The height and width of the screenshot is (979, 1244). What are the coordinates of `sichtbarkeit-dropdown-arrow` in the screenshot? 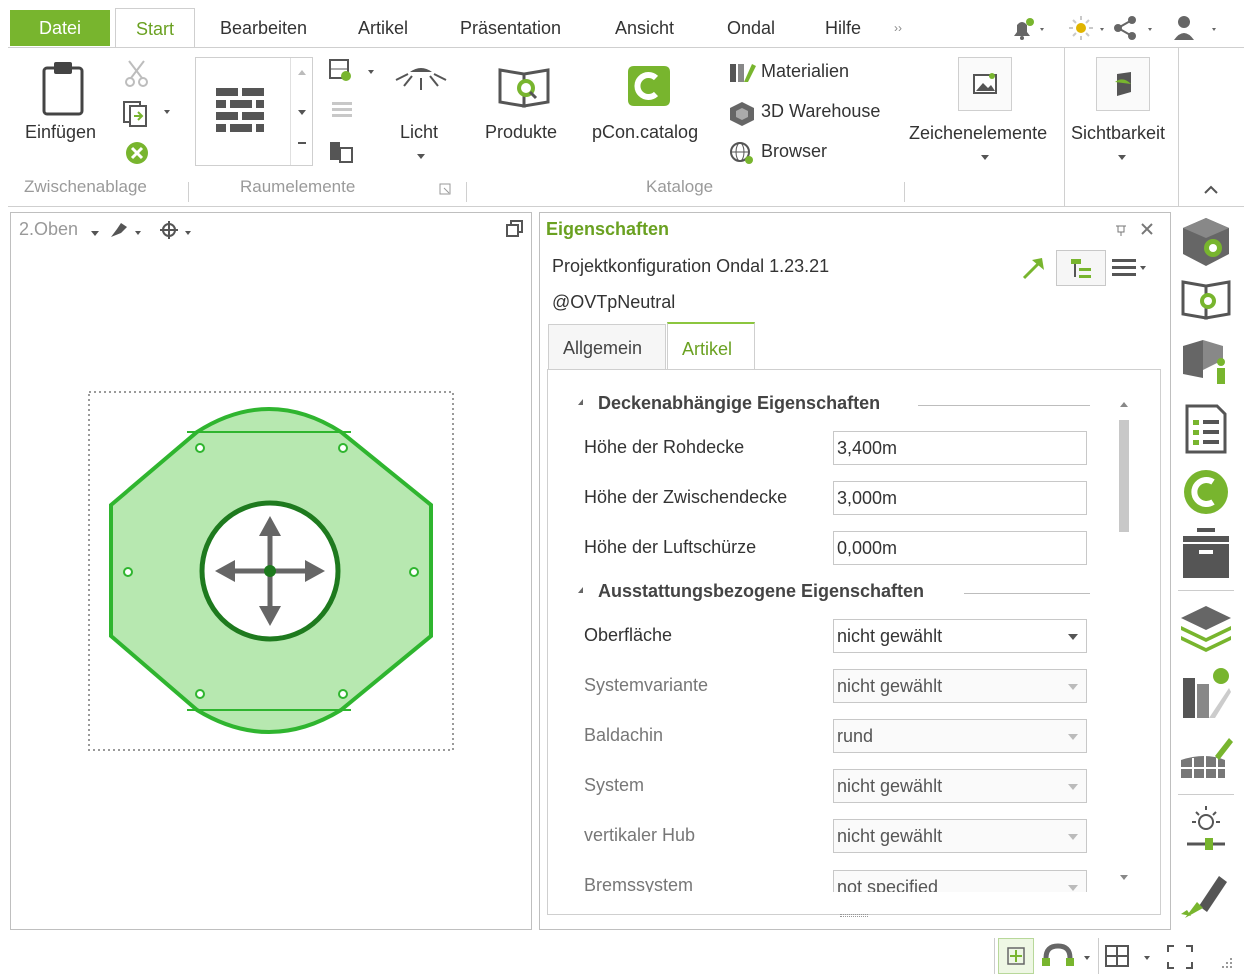 It's located at (1122, 157).